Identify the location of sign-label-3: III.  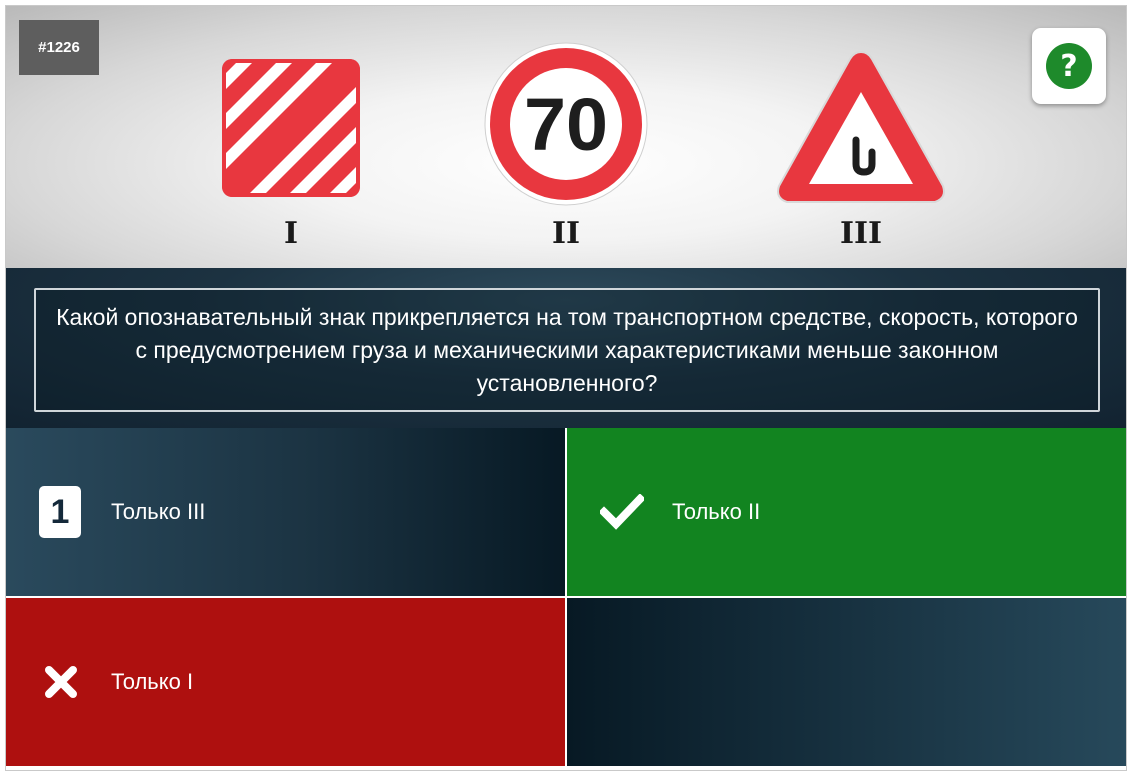
(861, 233).